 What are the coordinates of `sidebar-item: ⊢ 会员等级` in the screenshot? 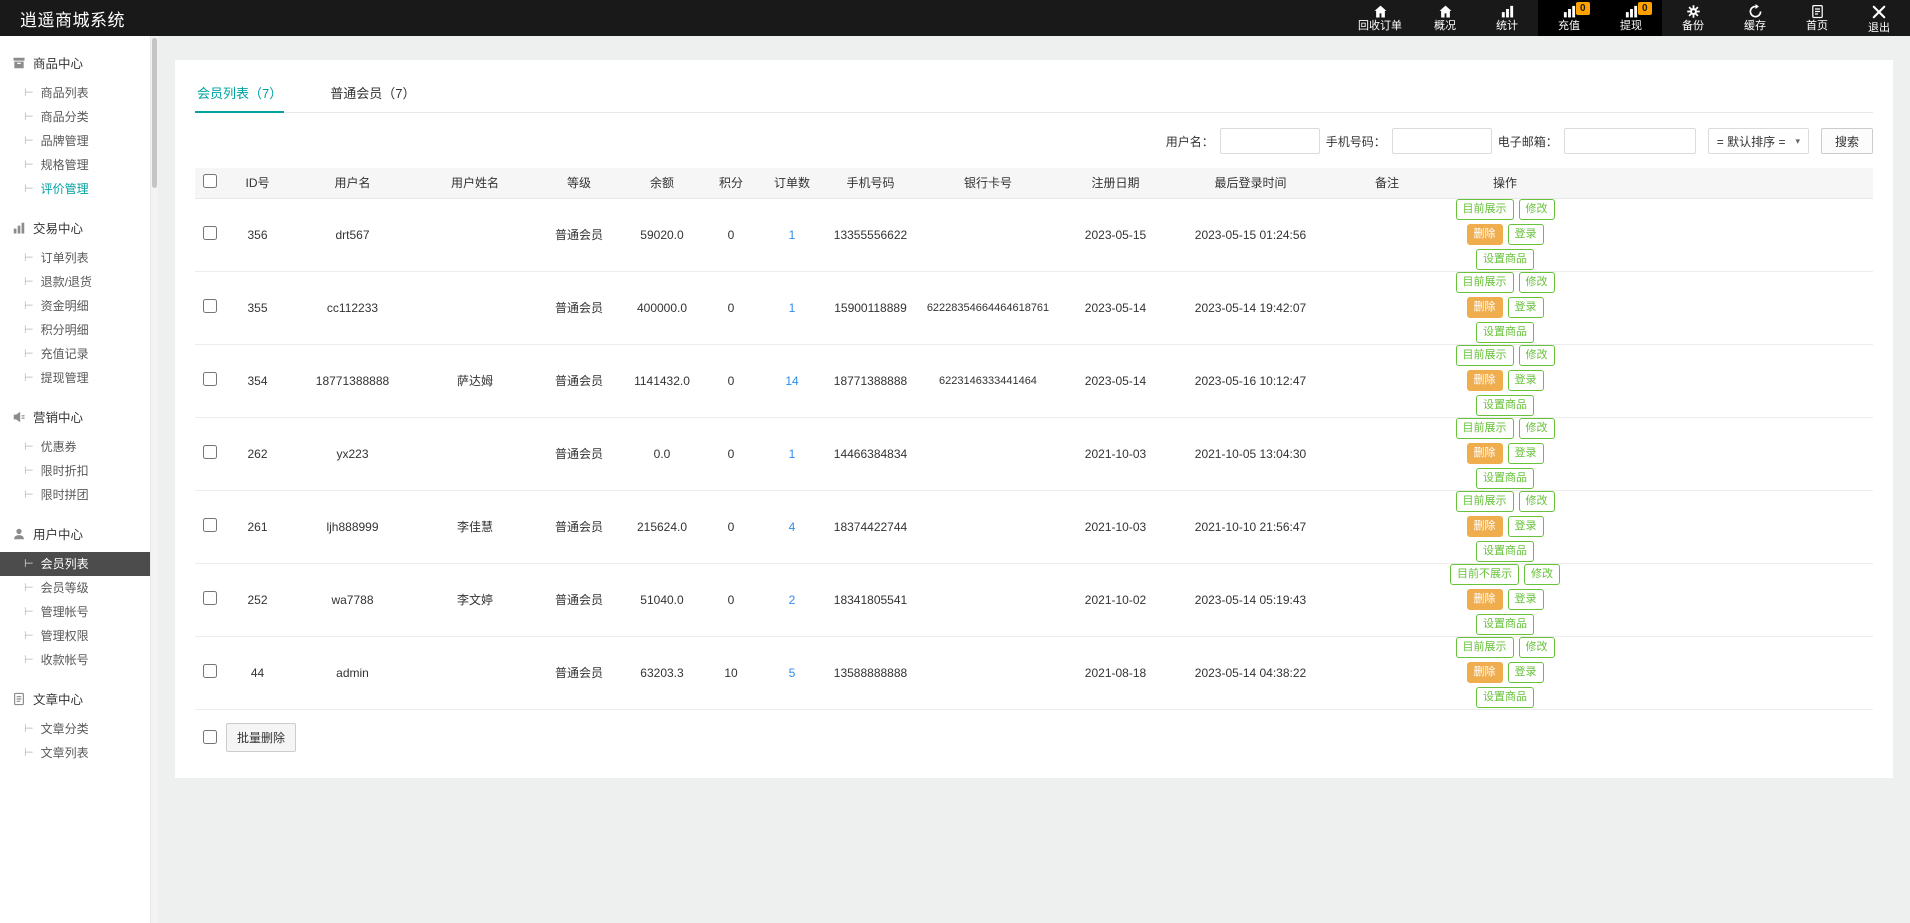 It's located at (75, 588).